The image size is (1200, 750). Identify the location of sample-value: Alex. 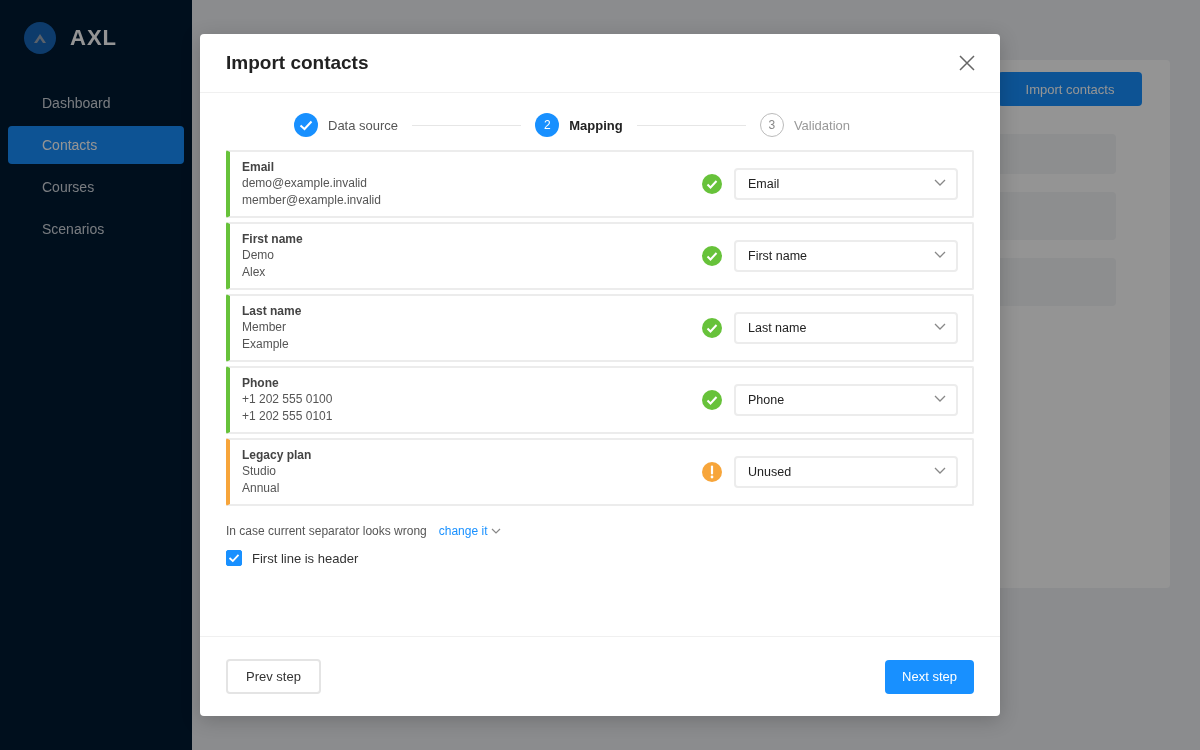
(254, 272).